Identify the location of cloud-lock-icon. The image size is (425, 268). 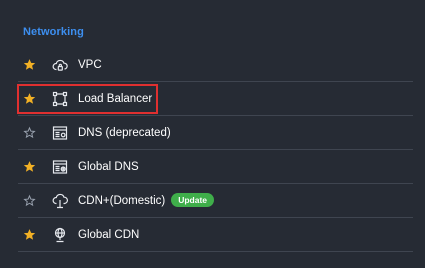
(60, 65).